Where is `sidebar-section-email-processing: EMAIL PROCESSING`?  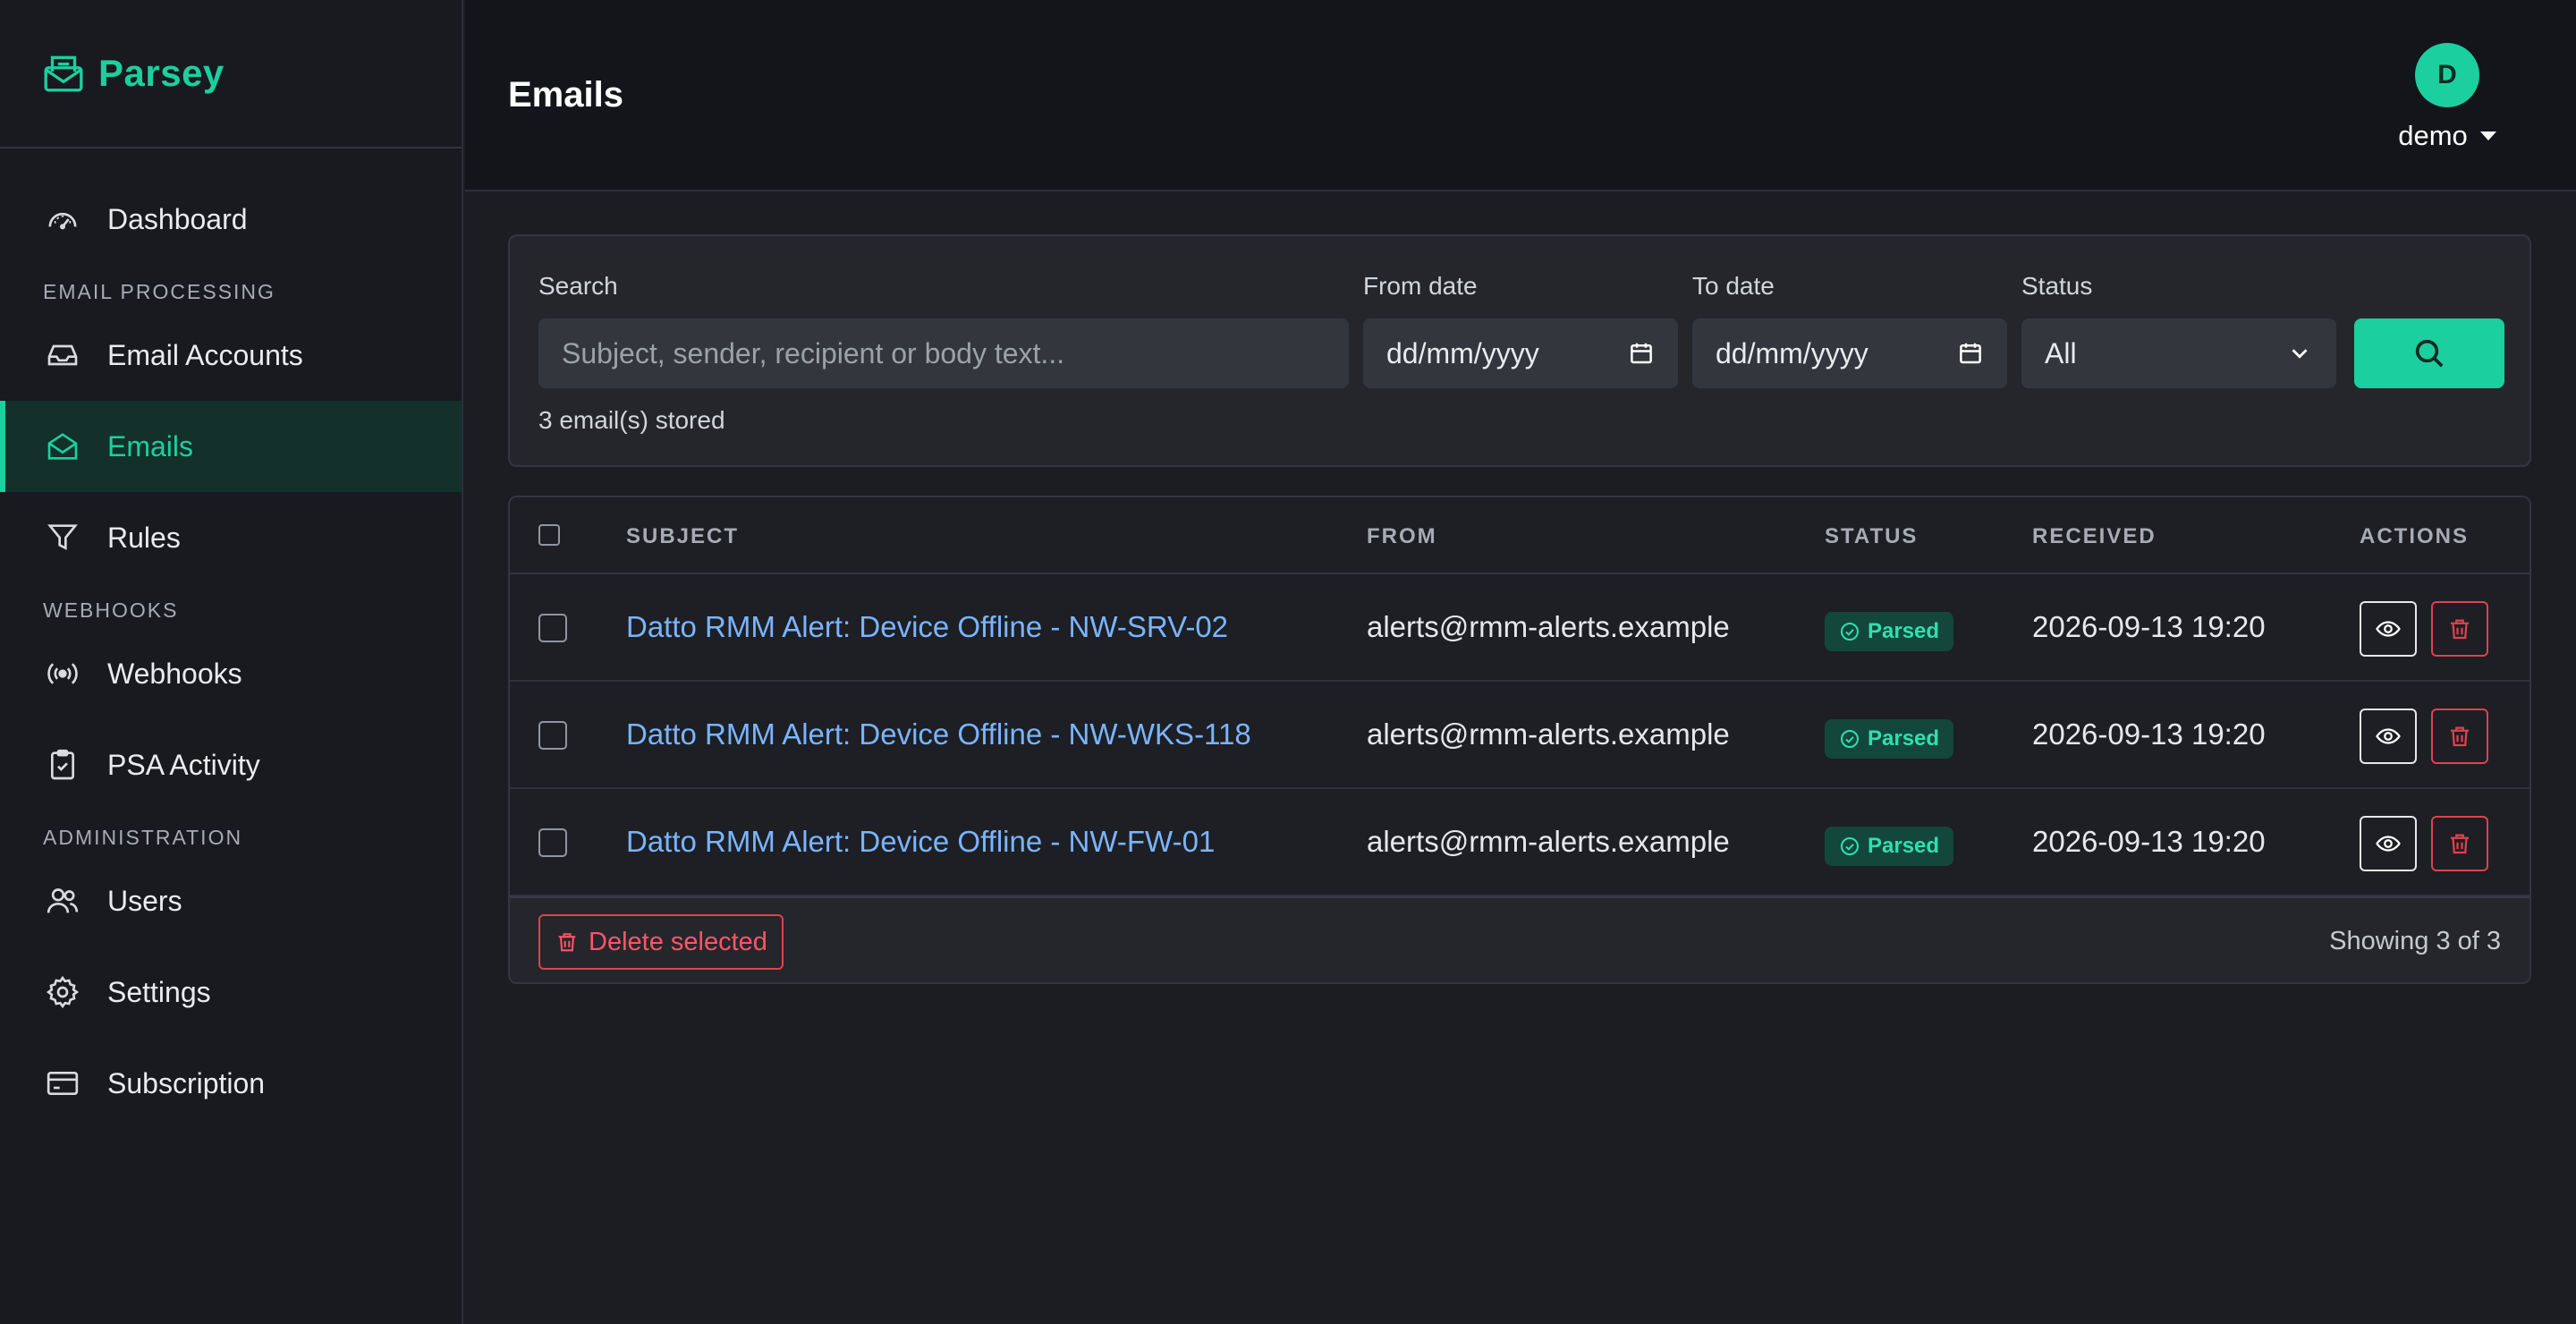 sidebar-section-email-processing: EMAIL PROCESSING is located at coordinates (159, 291).